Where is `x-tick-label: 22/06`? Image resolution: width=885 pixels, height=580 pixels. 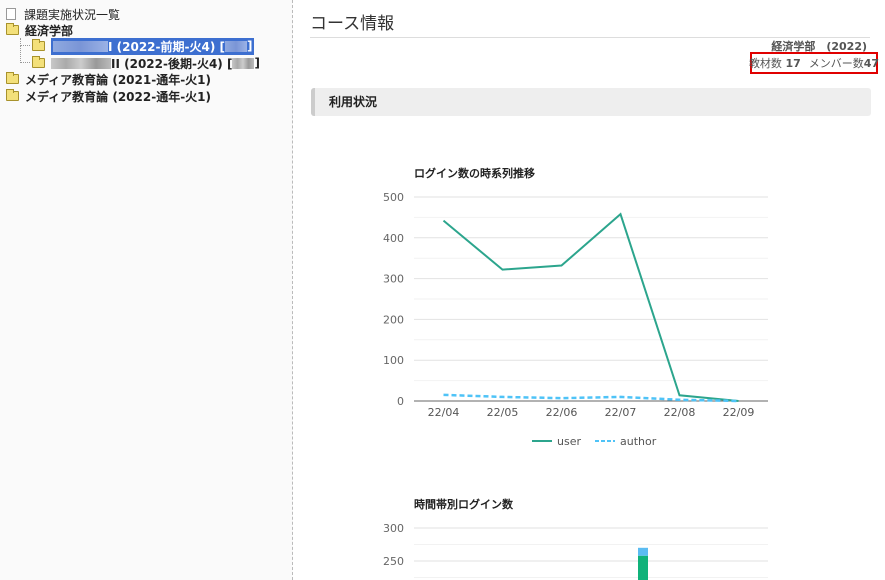 x-tick-label: 22/06 is located at coordinates (562, 412).